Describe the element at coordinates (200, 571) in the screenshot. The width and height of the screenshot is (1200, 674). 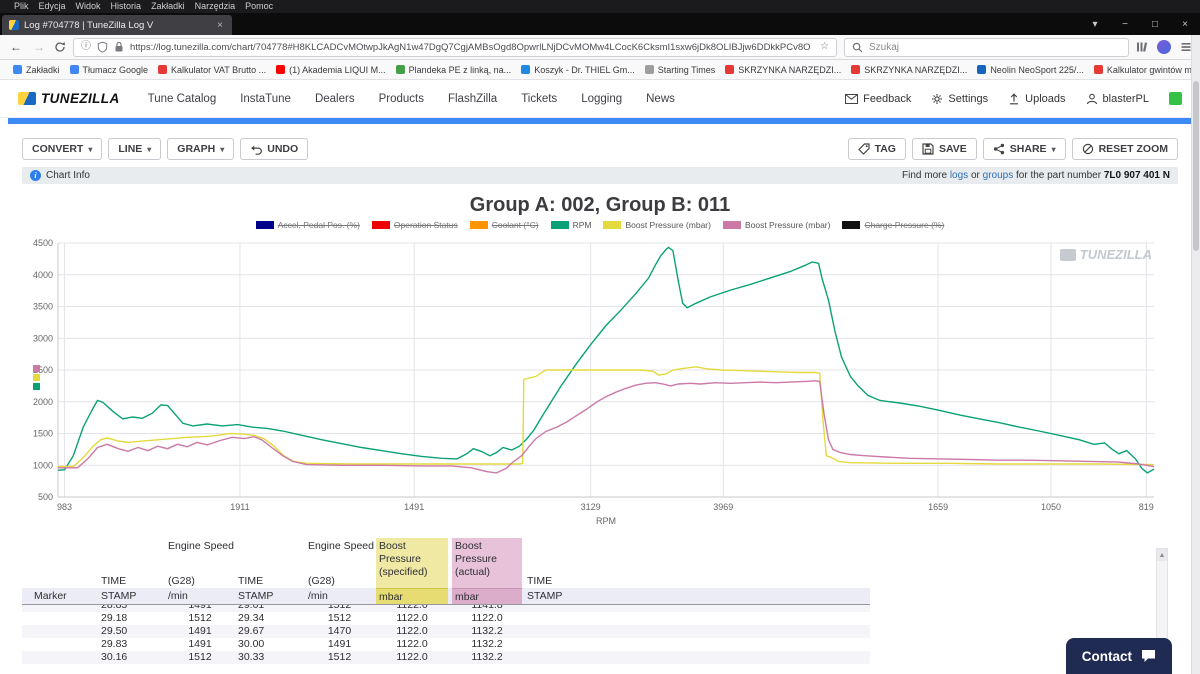
I see `table-header-col-2: Engine Speed (G28) /min` at that location.